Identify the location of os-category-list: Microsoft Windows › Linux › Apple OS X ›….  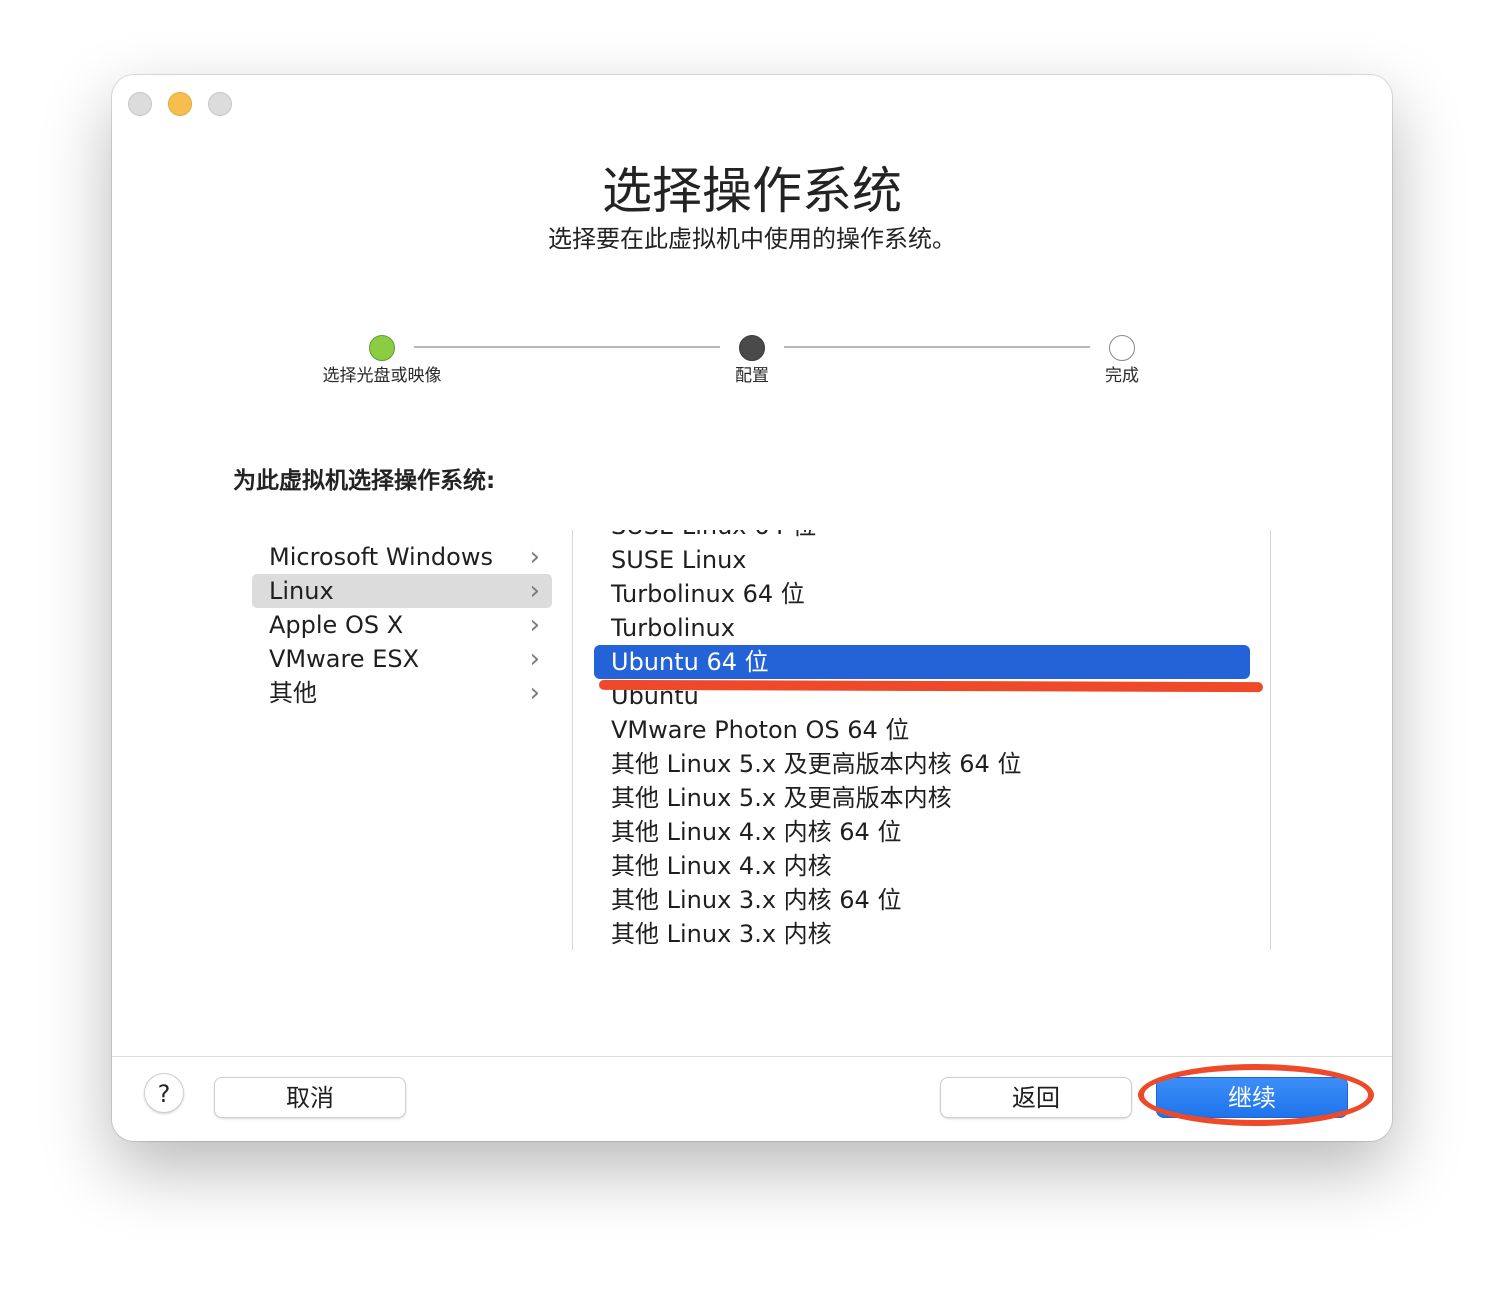
(402, 625).